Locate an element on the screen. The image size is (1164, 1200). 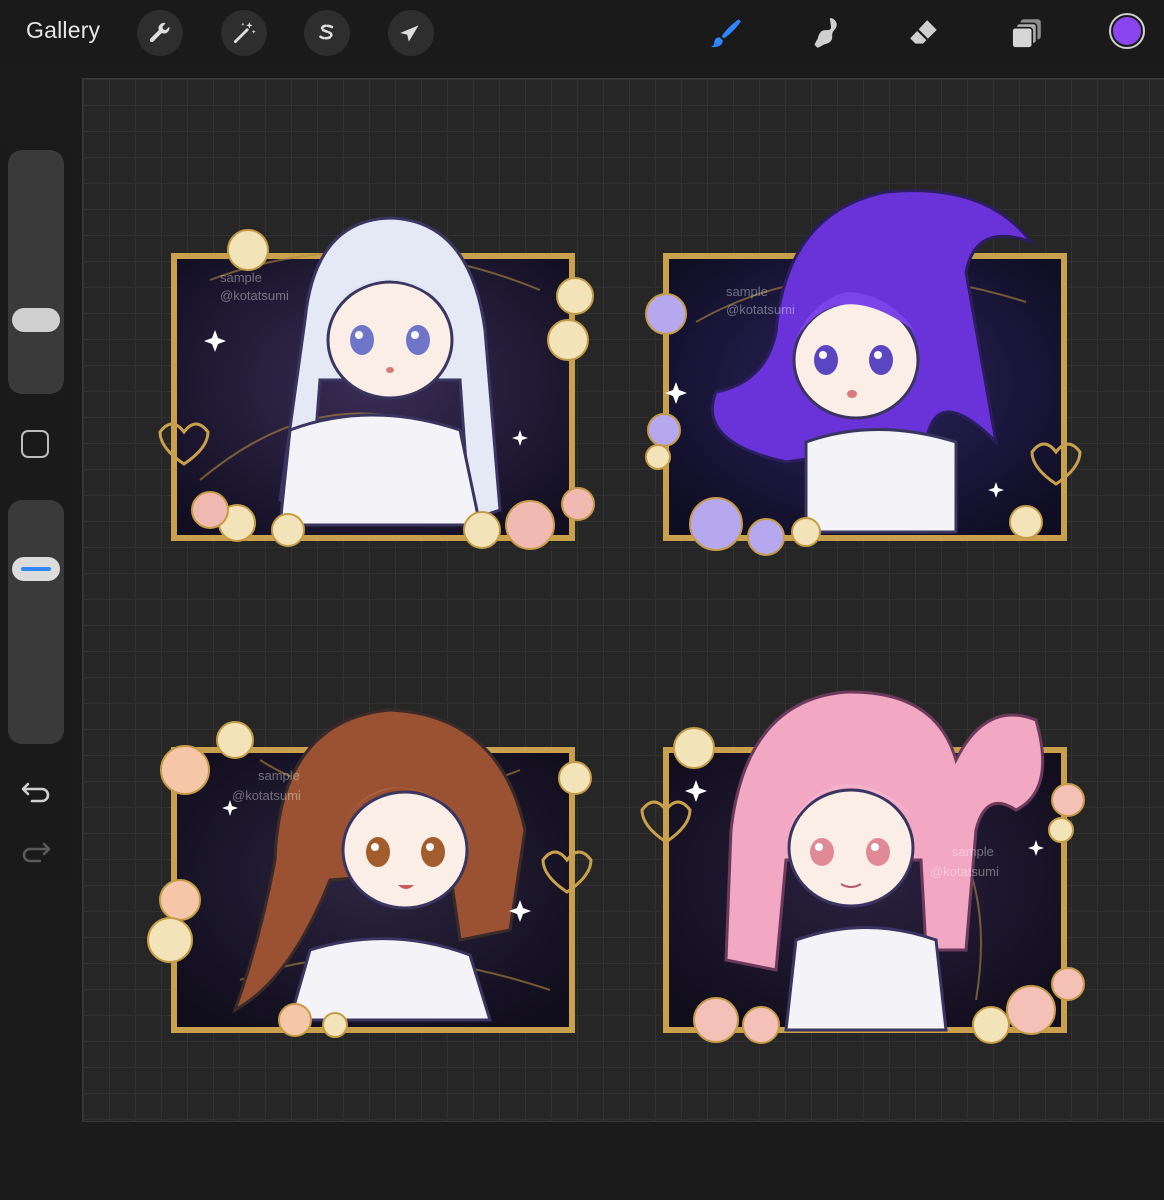
brush-size-thumb is located at coordinates (36, 320).